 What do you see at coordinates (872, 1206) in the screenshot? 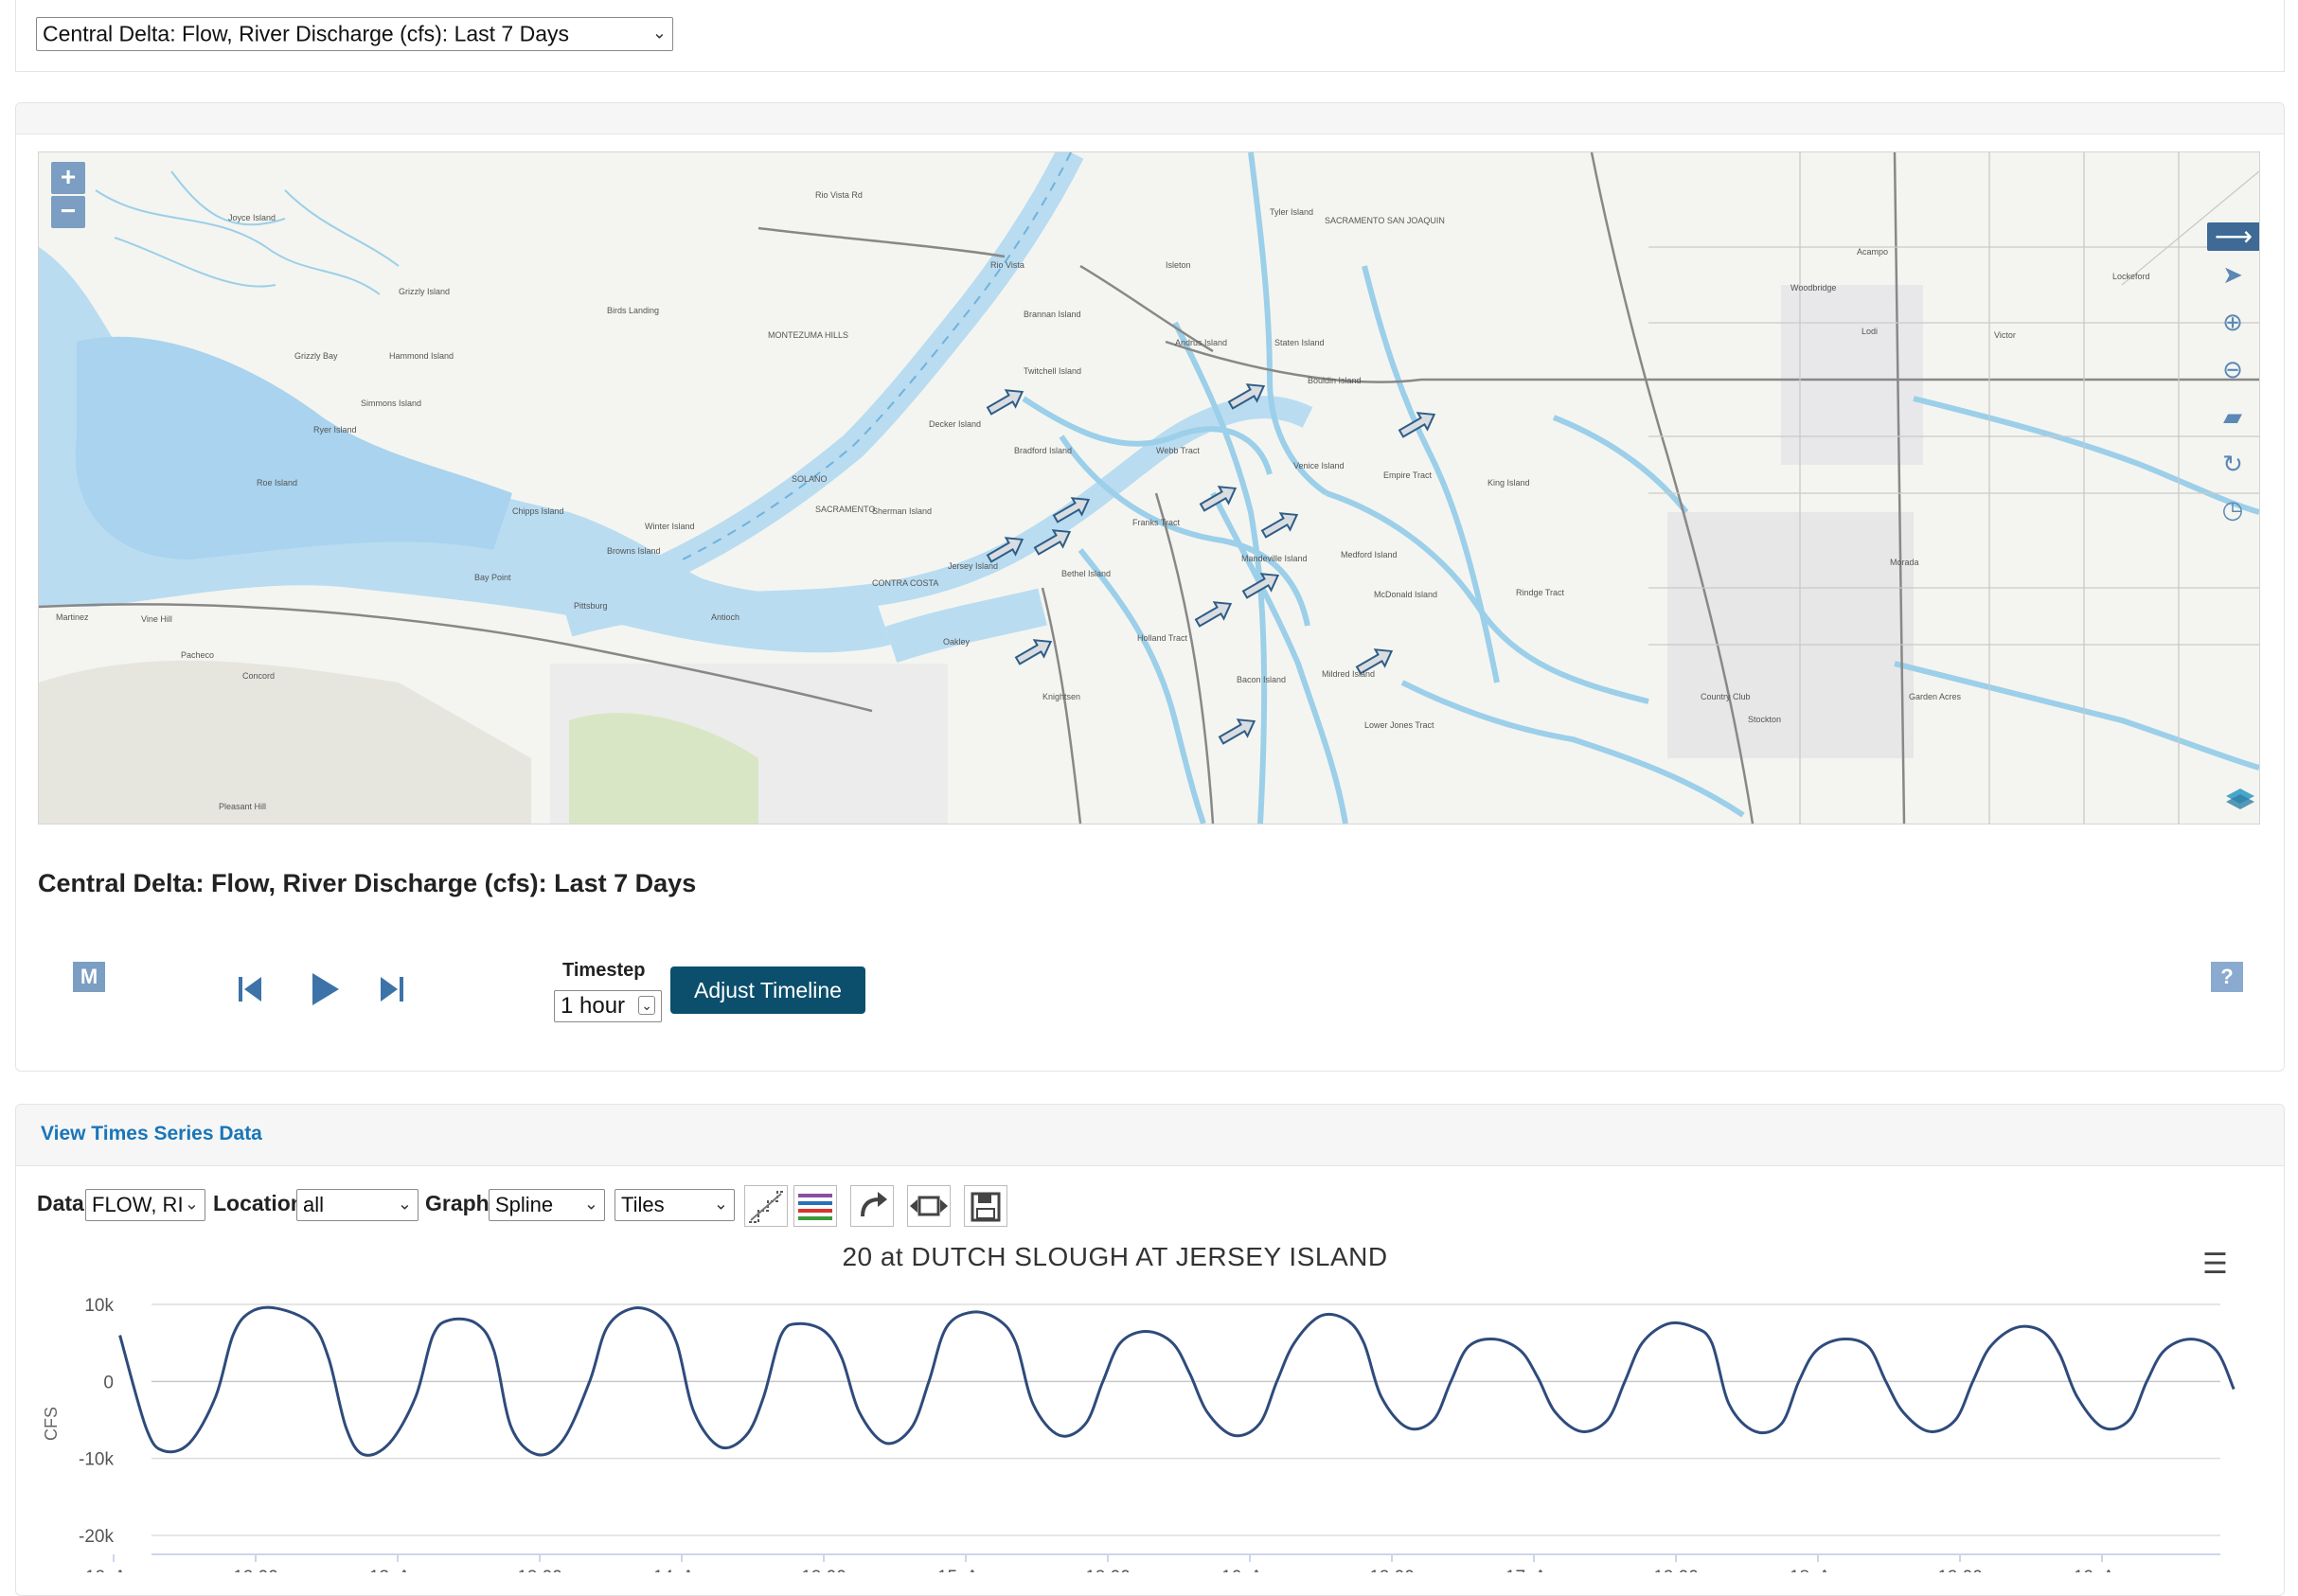
I see `redo-arrow-icon` at bounding box center [872, 1206].